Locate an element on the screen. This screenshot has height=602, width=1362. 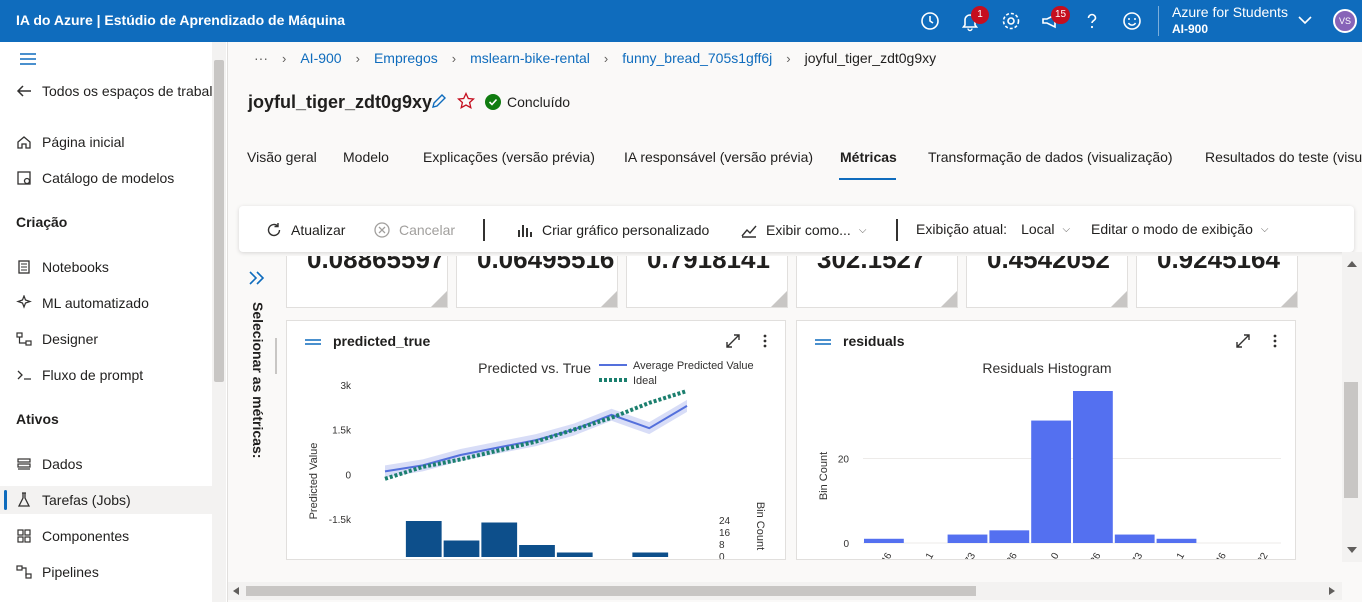
sidebar-item-notebooks: Notebooks is located at coordinates (62, 267).